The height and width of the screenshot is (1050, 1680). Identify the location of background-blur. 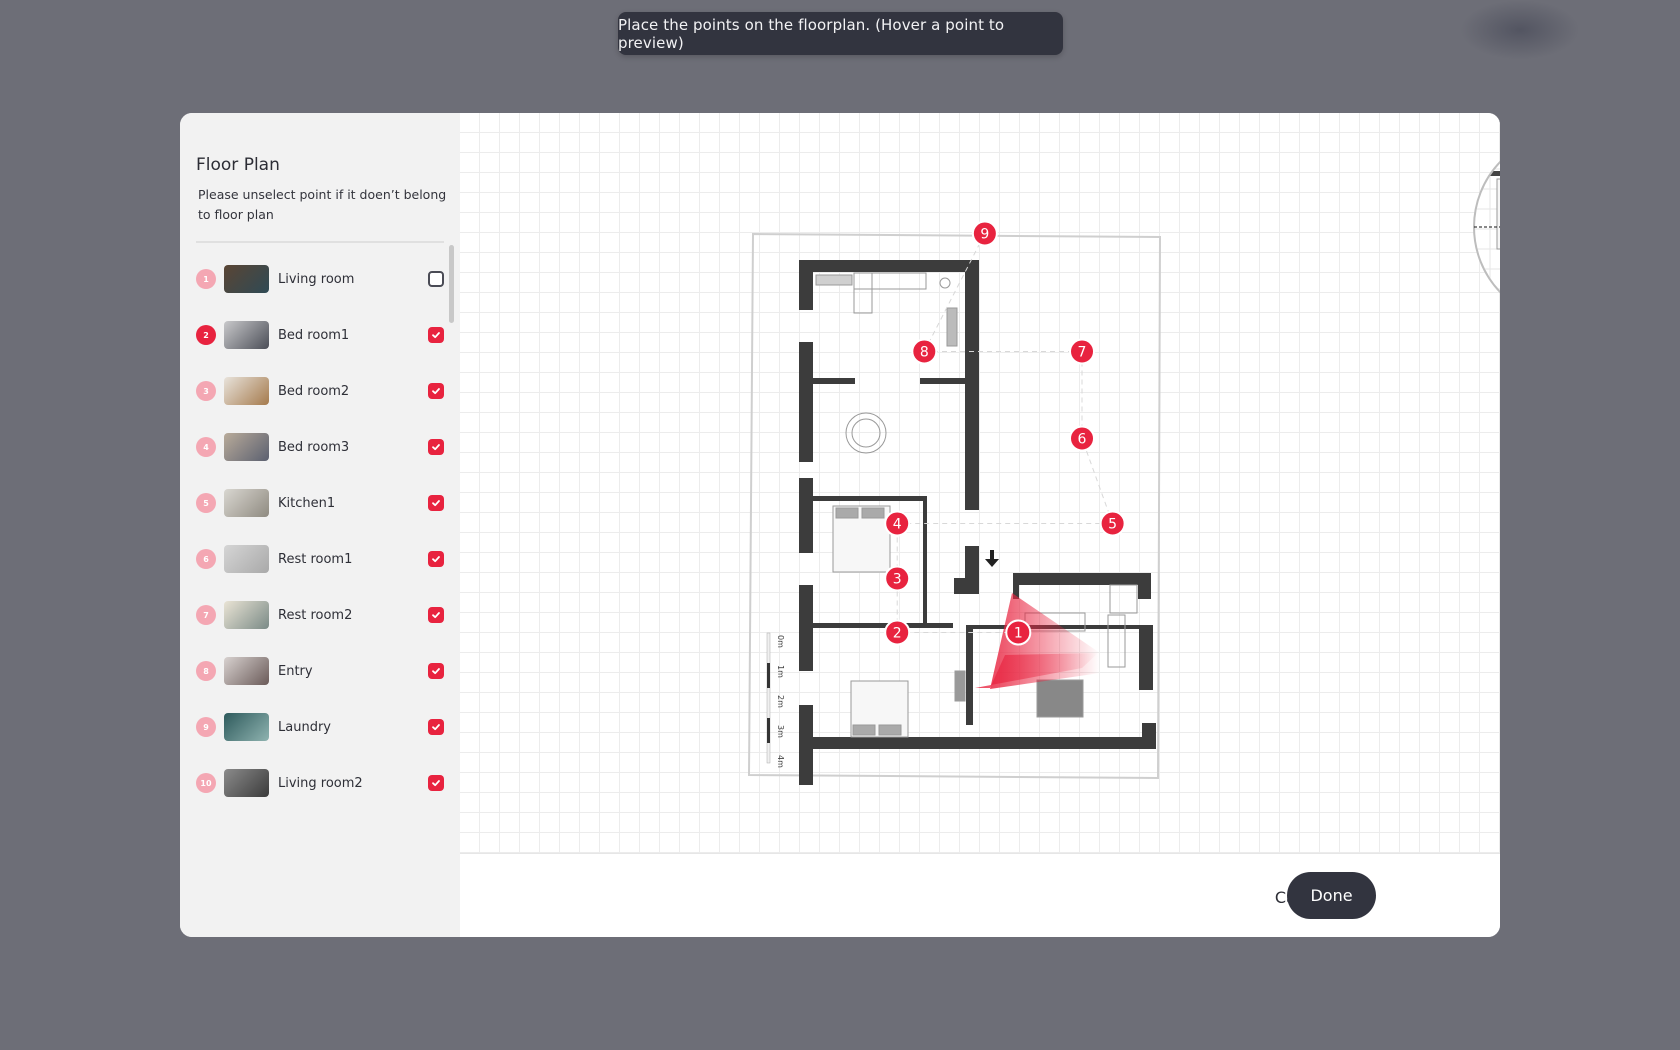
(1520, 30).